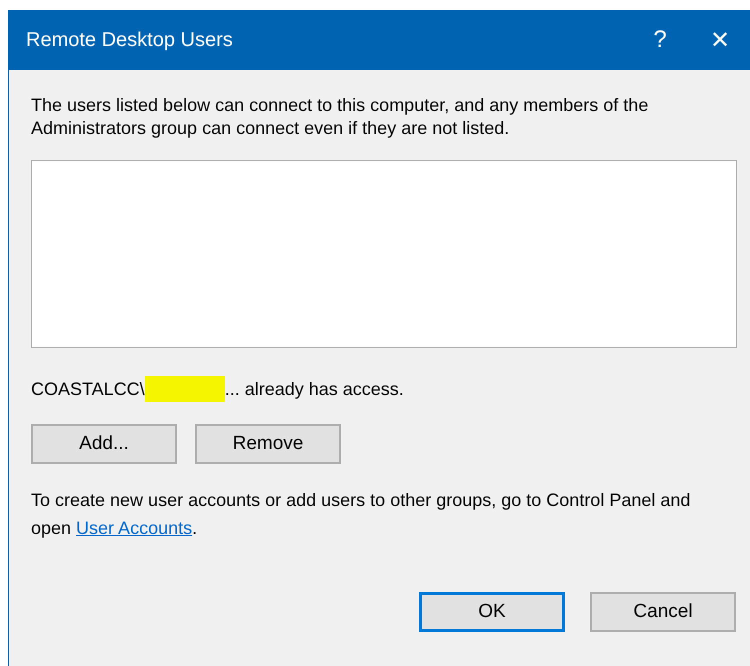  What do you see at coordinates (268, 444) in the screenshot?
I see `remove-button: Remove` at bounding box center [268, 444].